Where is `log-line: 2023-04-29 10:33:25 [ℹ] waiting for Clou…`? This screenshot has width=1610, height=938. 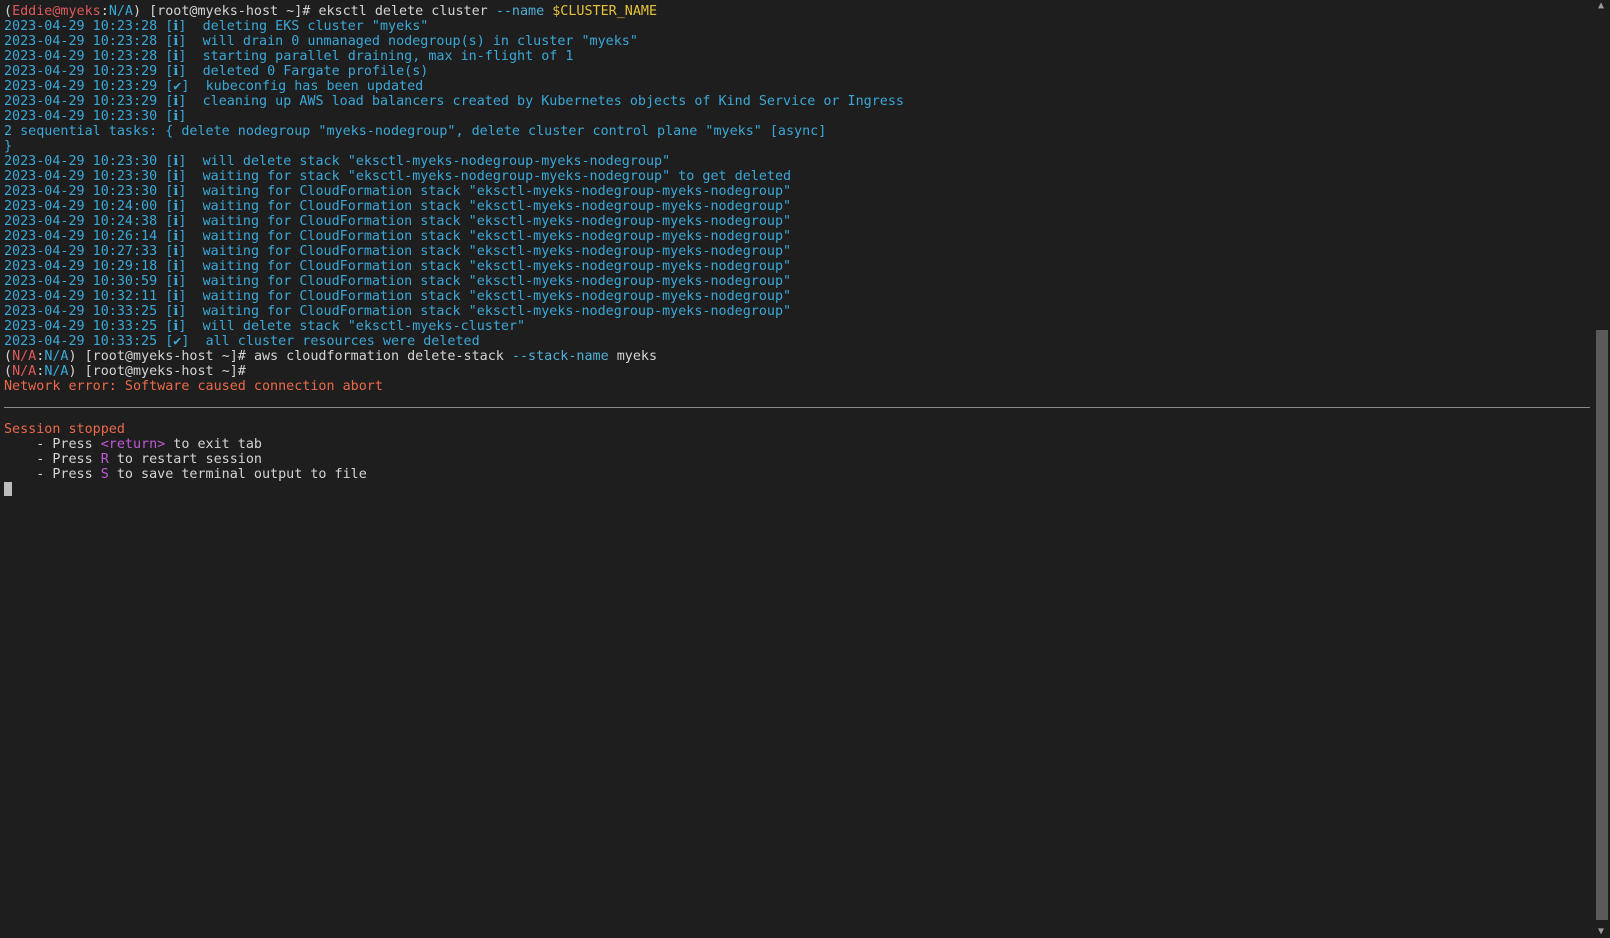
log-line: 2023-04-29 10:33:25 [ℹ] waiting for Clou… is located at coordinates (797, 311).